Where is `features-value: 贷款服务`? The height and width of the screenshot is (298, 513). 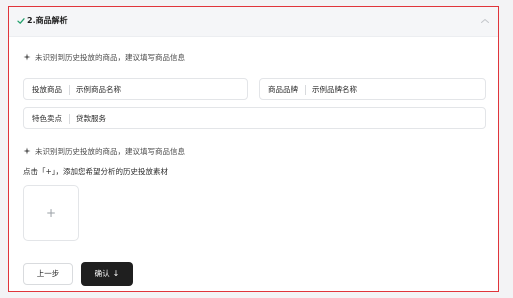
features-value: 贷款服务 is located at coordinates (91, 119).